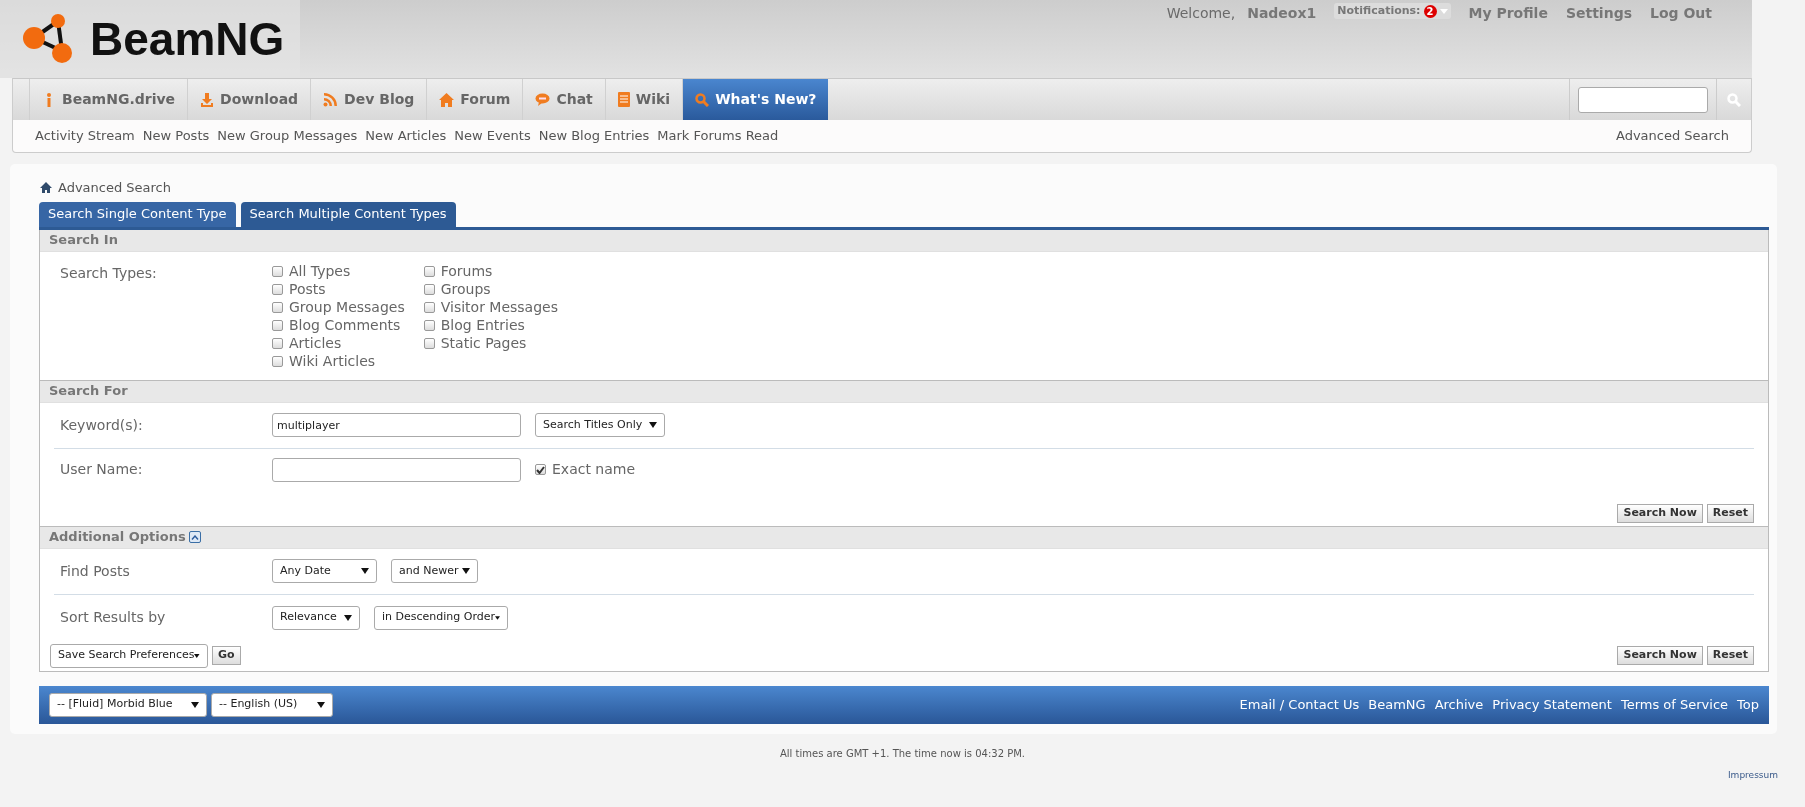 The height and width of the screenshot is (807, 1805). What do you see at coordinates (396, 469) in the screenshot?
I see `username-field` at bounding box center [396, 469].